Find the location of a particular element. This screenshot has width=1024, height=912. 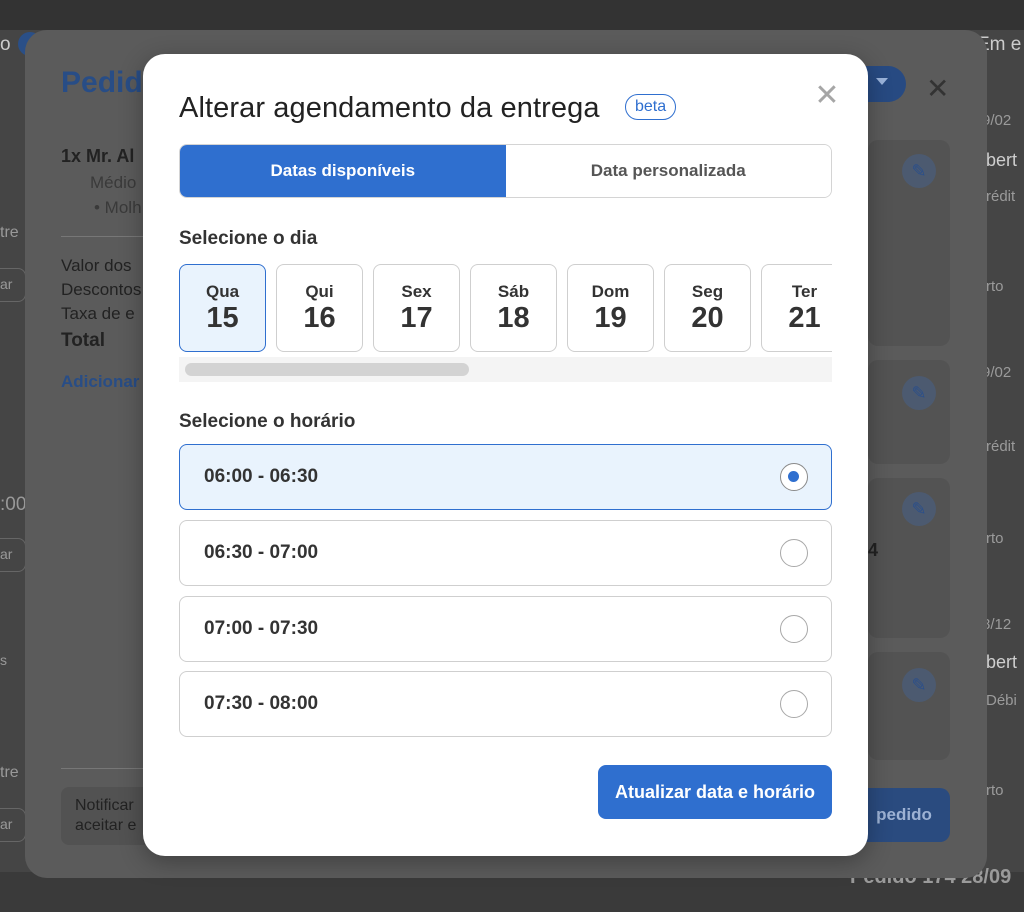

order-item-extra: • Molh is located at coordinates (118, 207).